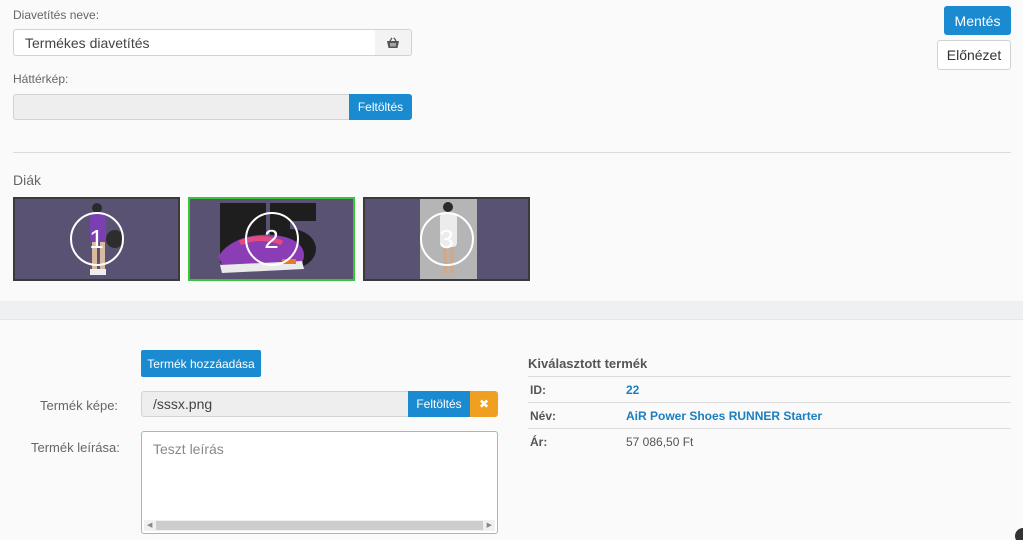 This screenshot has width=1023, height=540. Describe the element at coordinates (484, 404) in the screenshot. I see `clear-image-button: ✖` at that location.